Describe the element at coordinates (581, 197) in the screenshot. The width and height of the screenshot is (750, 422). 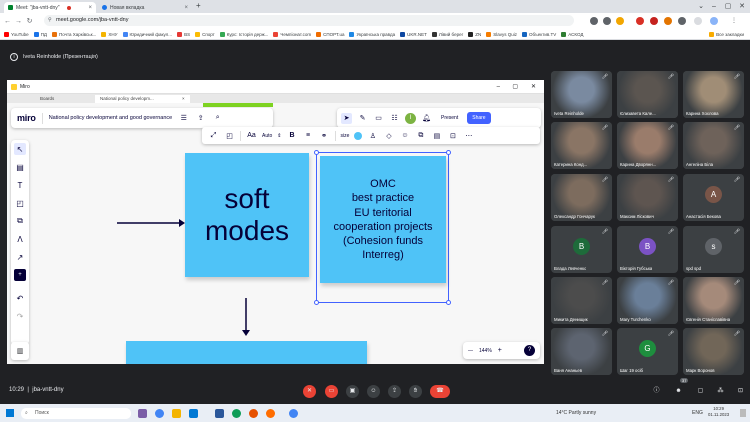
I see `participant-tile: 🎤︎ Олександр Гончарук` at that location.